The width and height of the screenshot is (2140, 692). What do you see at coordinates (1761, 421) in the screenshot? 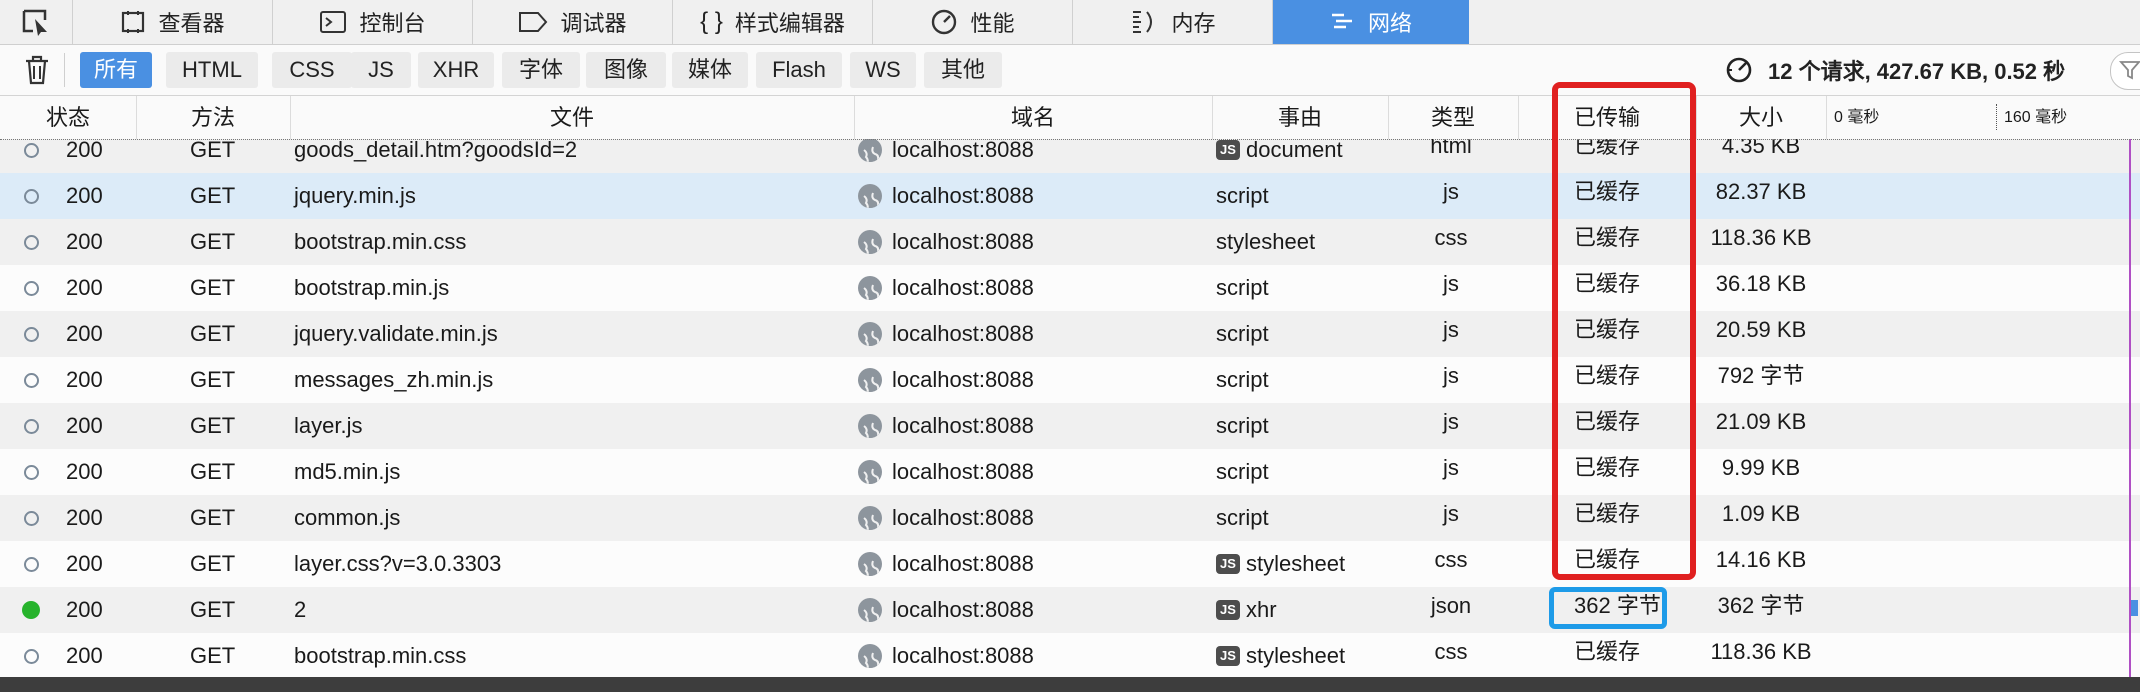
I see `size-cell: 21.09 KB` at bounding box center [1761, 421].